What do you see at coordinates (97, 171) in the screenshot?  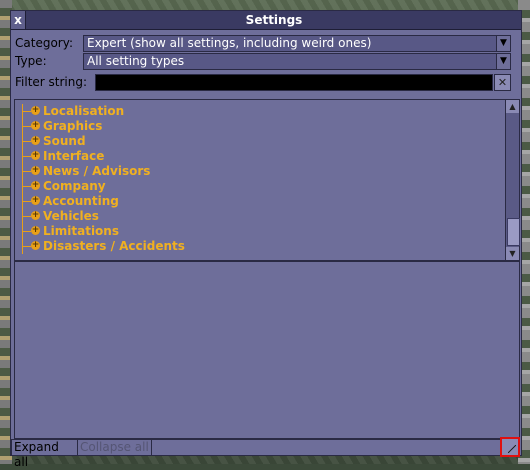 I see `tree-item-label: News / Advisors` at bounding box center [97, 171].